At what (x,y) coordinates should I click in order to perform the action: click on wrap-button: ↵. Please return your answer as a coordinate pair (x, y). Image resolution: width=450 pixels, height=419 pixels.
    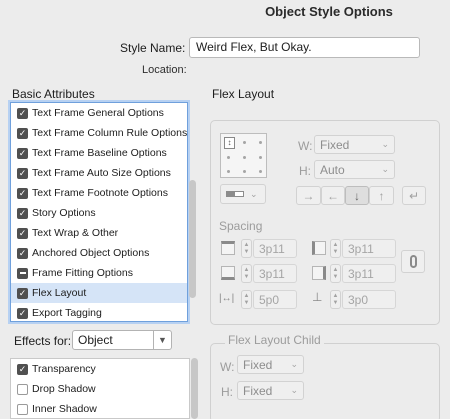
    Looking at the image, I should click on (414, 195).